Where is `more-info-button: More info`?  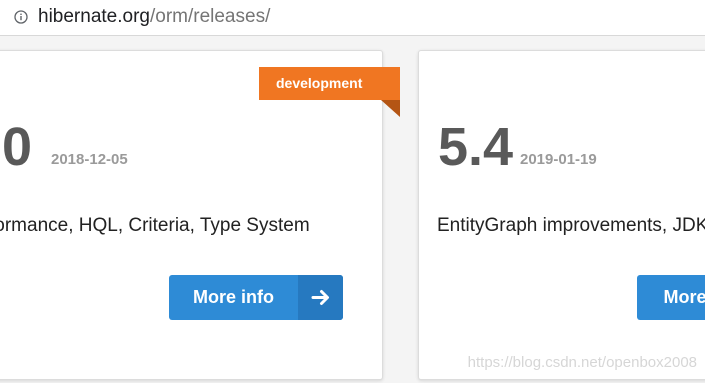
more-info-button: More info is located at coordinates (256, 297).